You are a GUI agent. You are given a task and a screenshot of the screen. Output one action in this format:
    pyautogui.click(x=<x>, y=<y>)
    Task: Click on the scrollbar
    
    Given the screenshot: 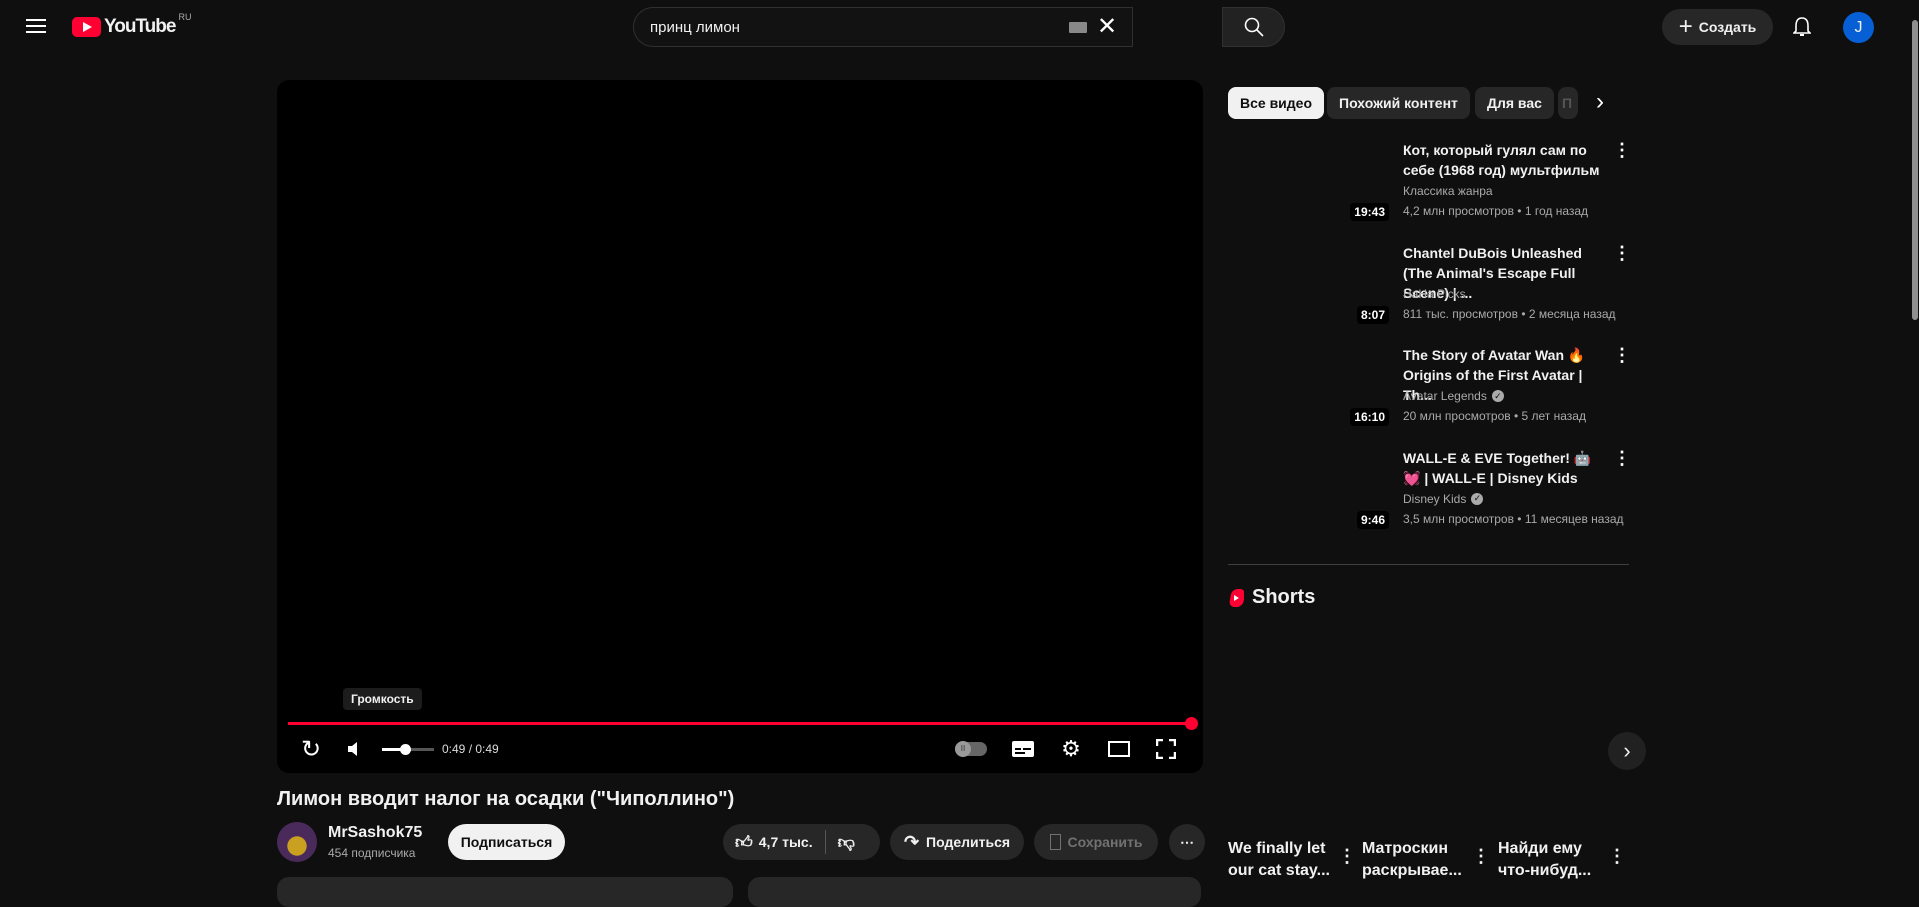 What is the action you would take?
    pyautogui.click(x=1915, y=170)
    